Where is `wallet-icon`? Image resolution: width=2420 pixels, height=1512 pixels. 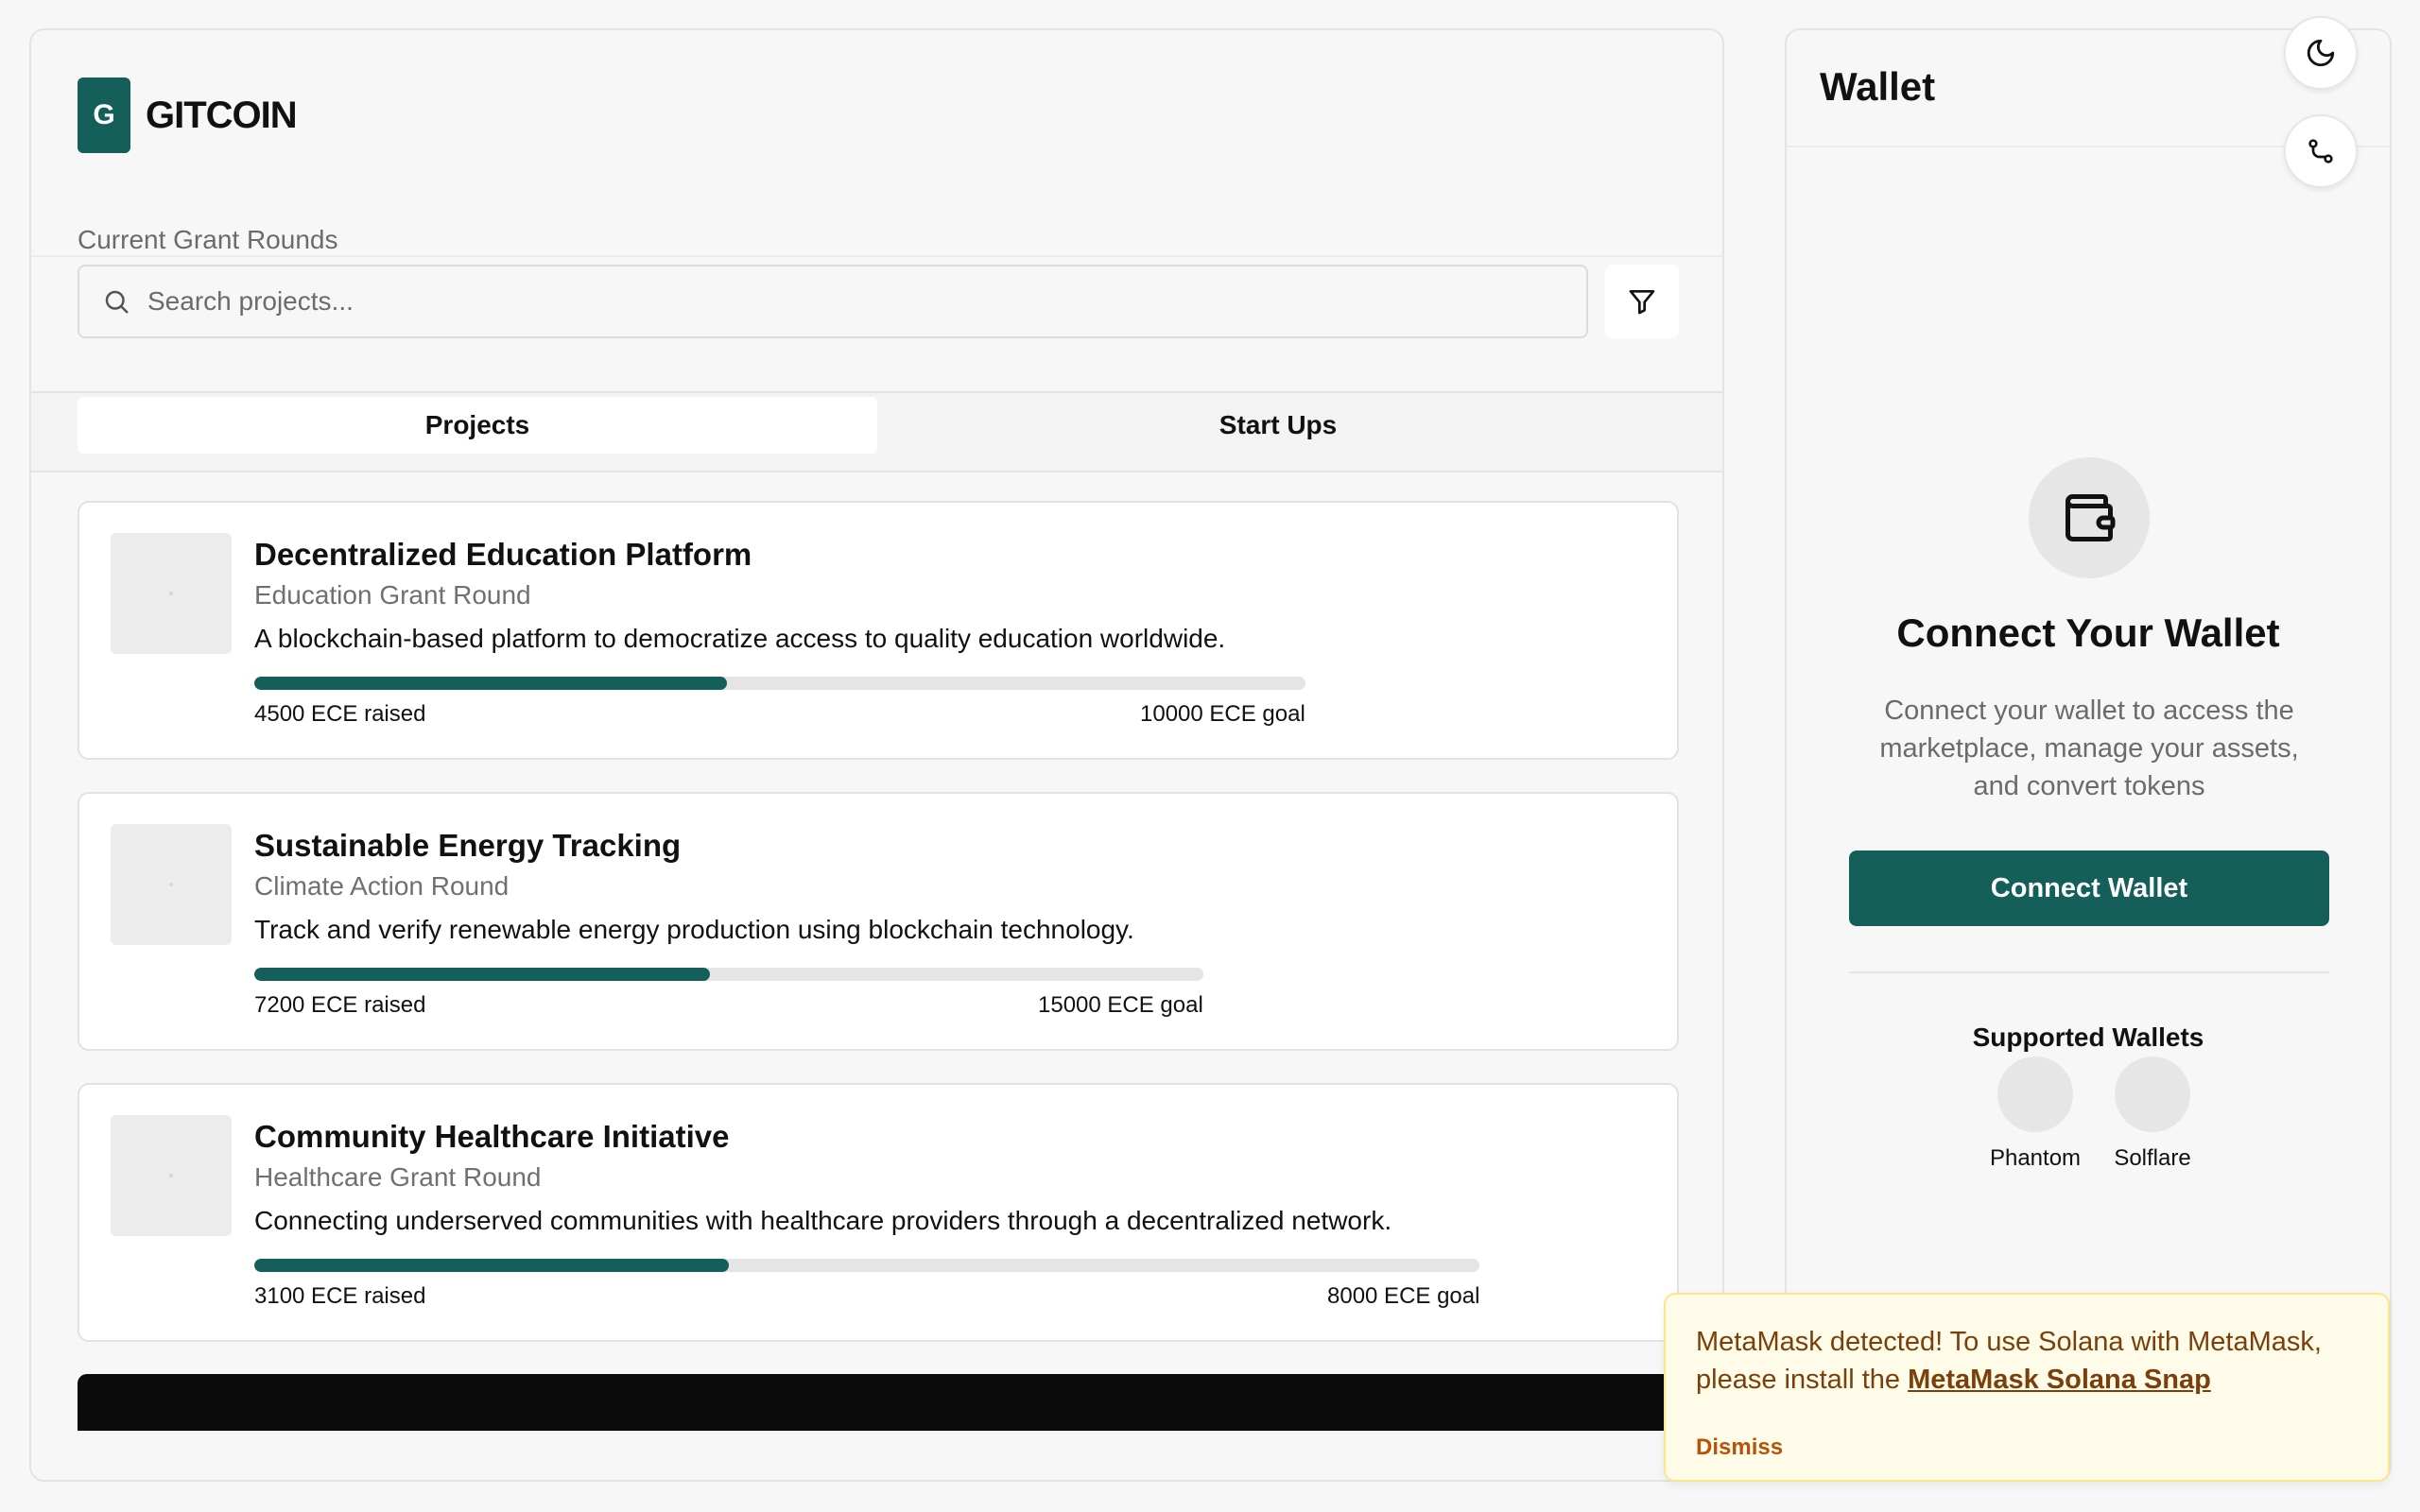
wallet-icon is located at coordinates (2091, 517).